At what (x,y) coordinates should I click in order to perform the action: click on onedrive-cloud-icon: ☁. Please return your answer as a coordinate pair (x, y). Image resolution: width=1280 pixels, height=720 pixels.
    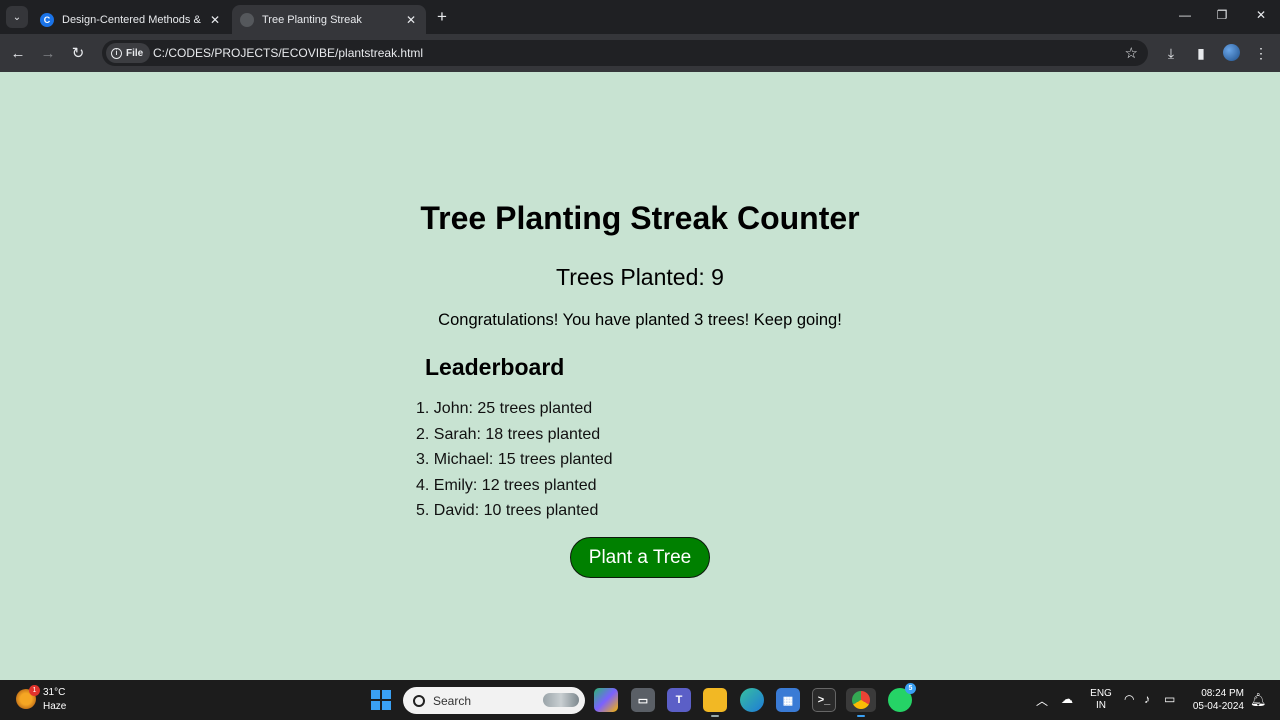
    Looking at the image, I should click on (1067, 699).